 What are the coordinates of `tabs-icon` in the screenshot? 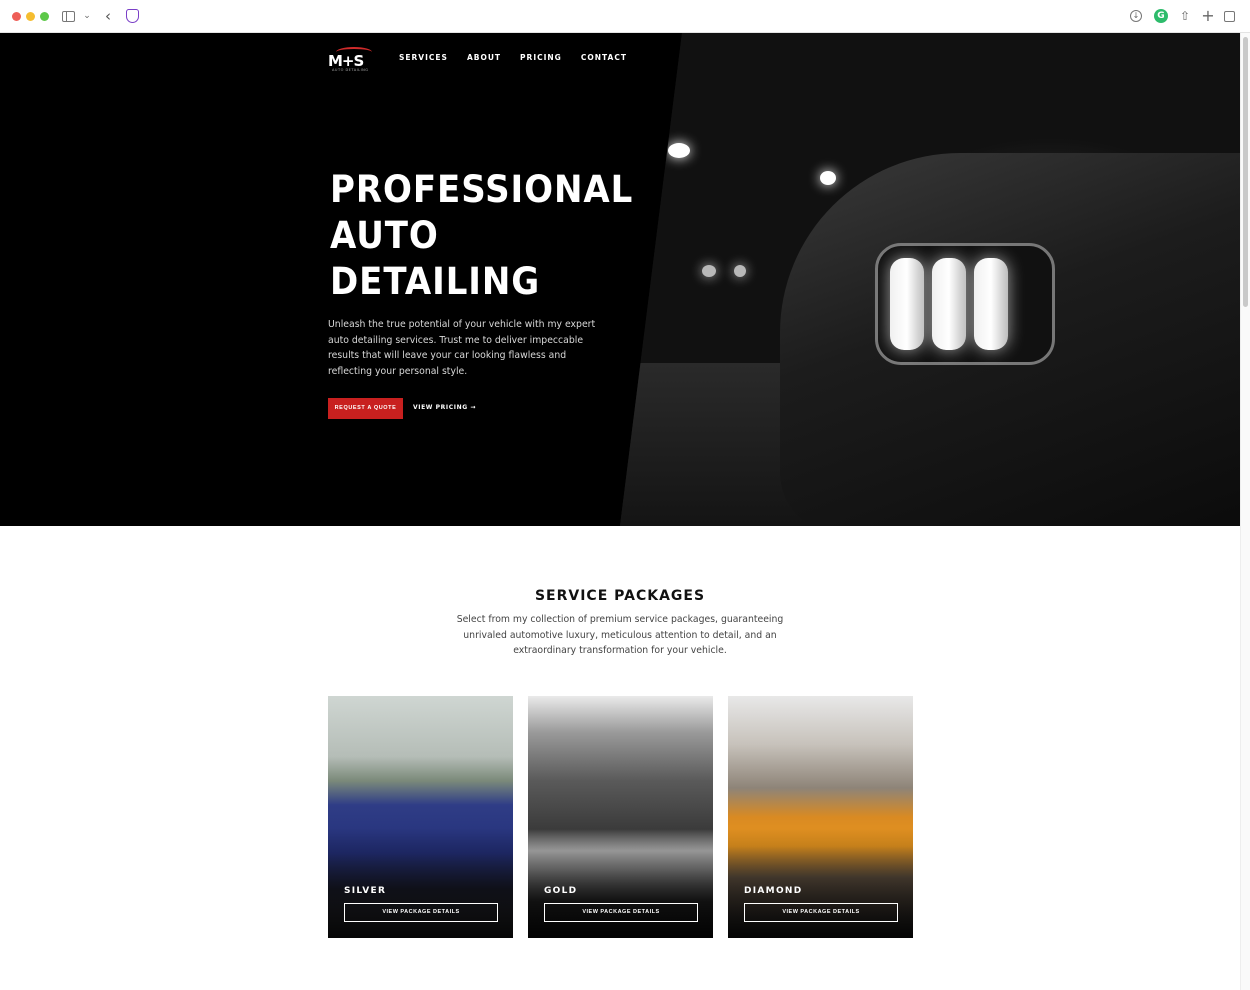 It's located at (1229, 16).